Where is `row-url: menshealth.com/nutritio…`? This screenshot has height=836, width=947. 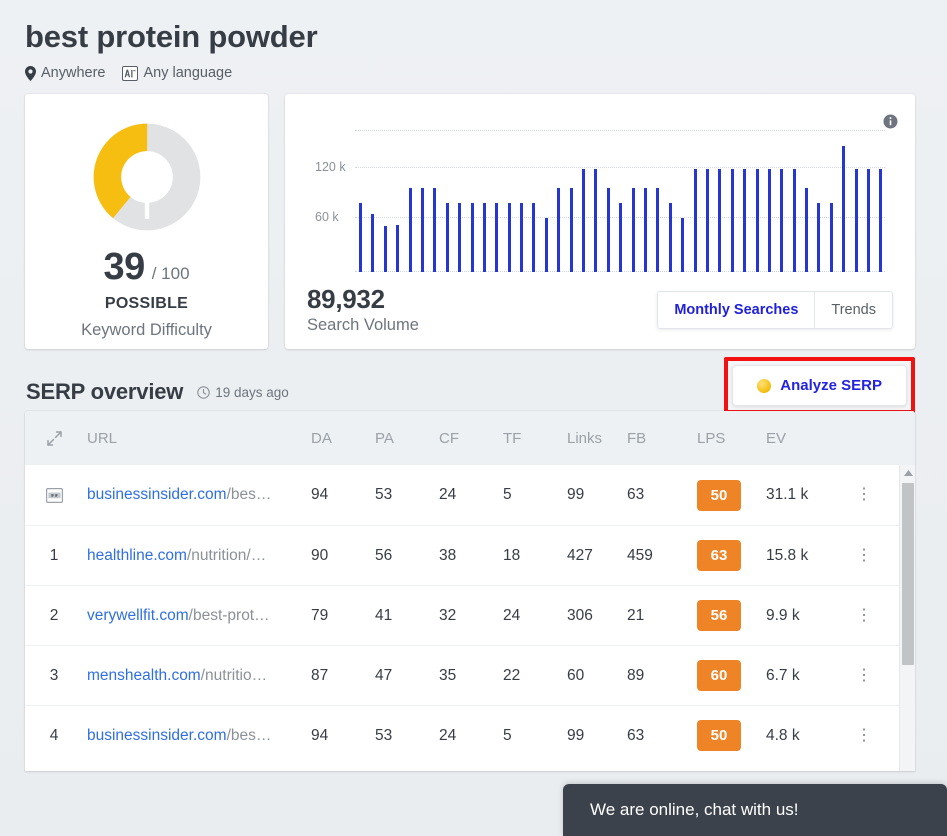
row-url: menshealth.com/nutritio… is located at coordinates (197, 676).